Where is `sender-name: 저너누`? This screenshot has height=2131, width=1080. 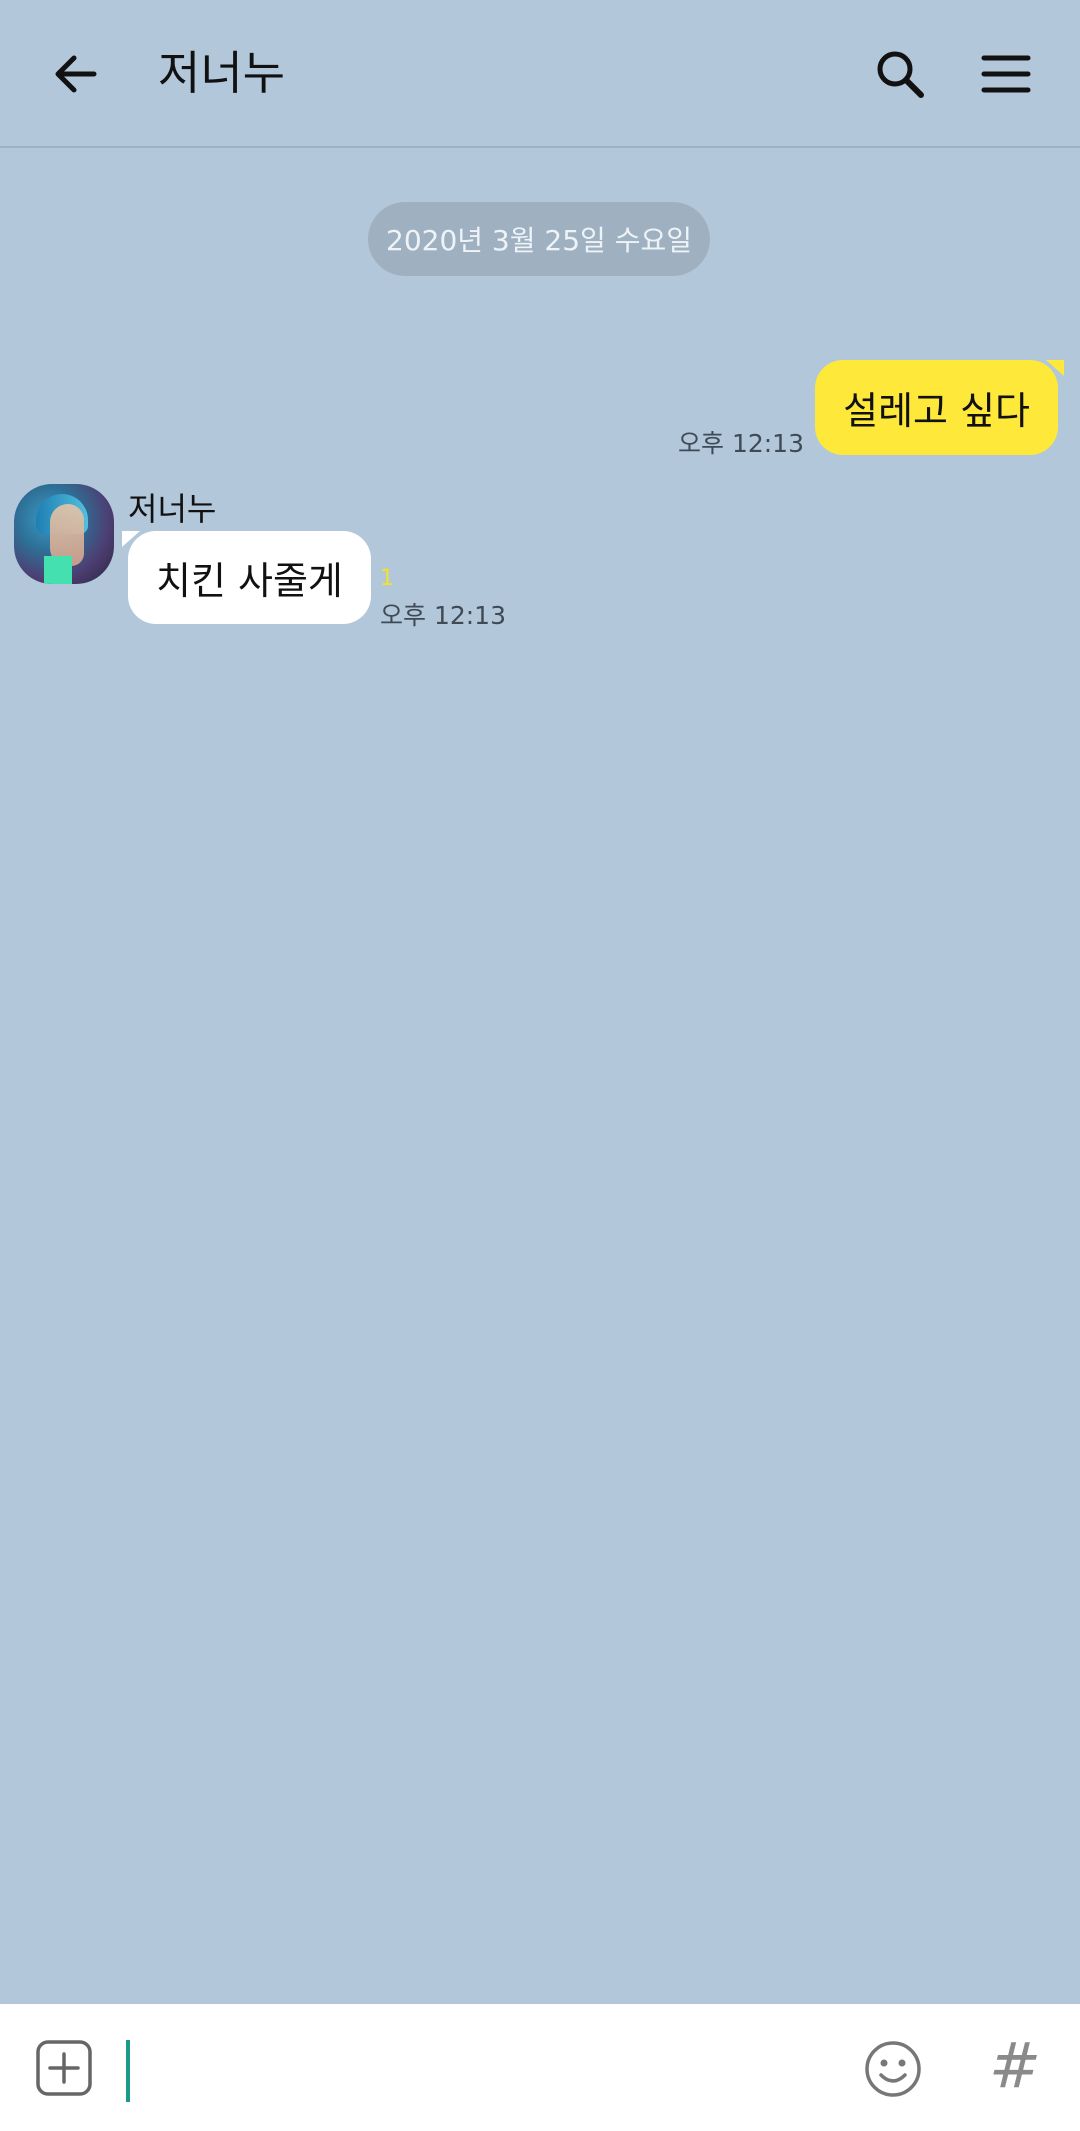
sender-name: 저너누 is located at coordinates (172, 509).